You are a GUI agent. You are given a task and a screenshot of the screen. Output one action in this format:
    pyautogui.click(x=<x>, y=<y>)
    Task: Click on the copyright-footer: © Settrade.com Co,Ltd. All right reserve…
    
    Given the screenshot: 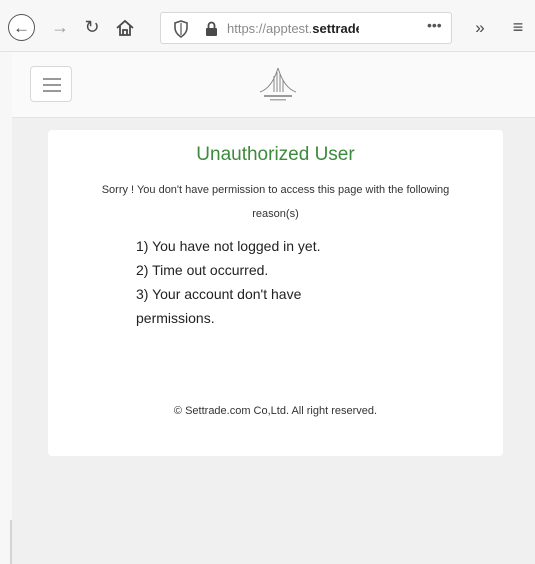 What is the action you would take?
    pyautogui.click(x=275, y=411)
    